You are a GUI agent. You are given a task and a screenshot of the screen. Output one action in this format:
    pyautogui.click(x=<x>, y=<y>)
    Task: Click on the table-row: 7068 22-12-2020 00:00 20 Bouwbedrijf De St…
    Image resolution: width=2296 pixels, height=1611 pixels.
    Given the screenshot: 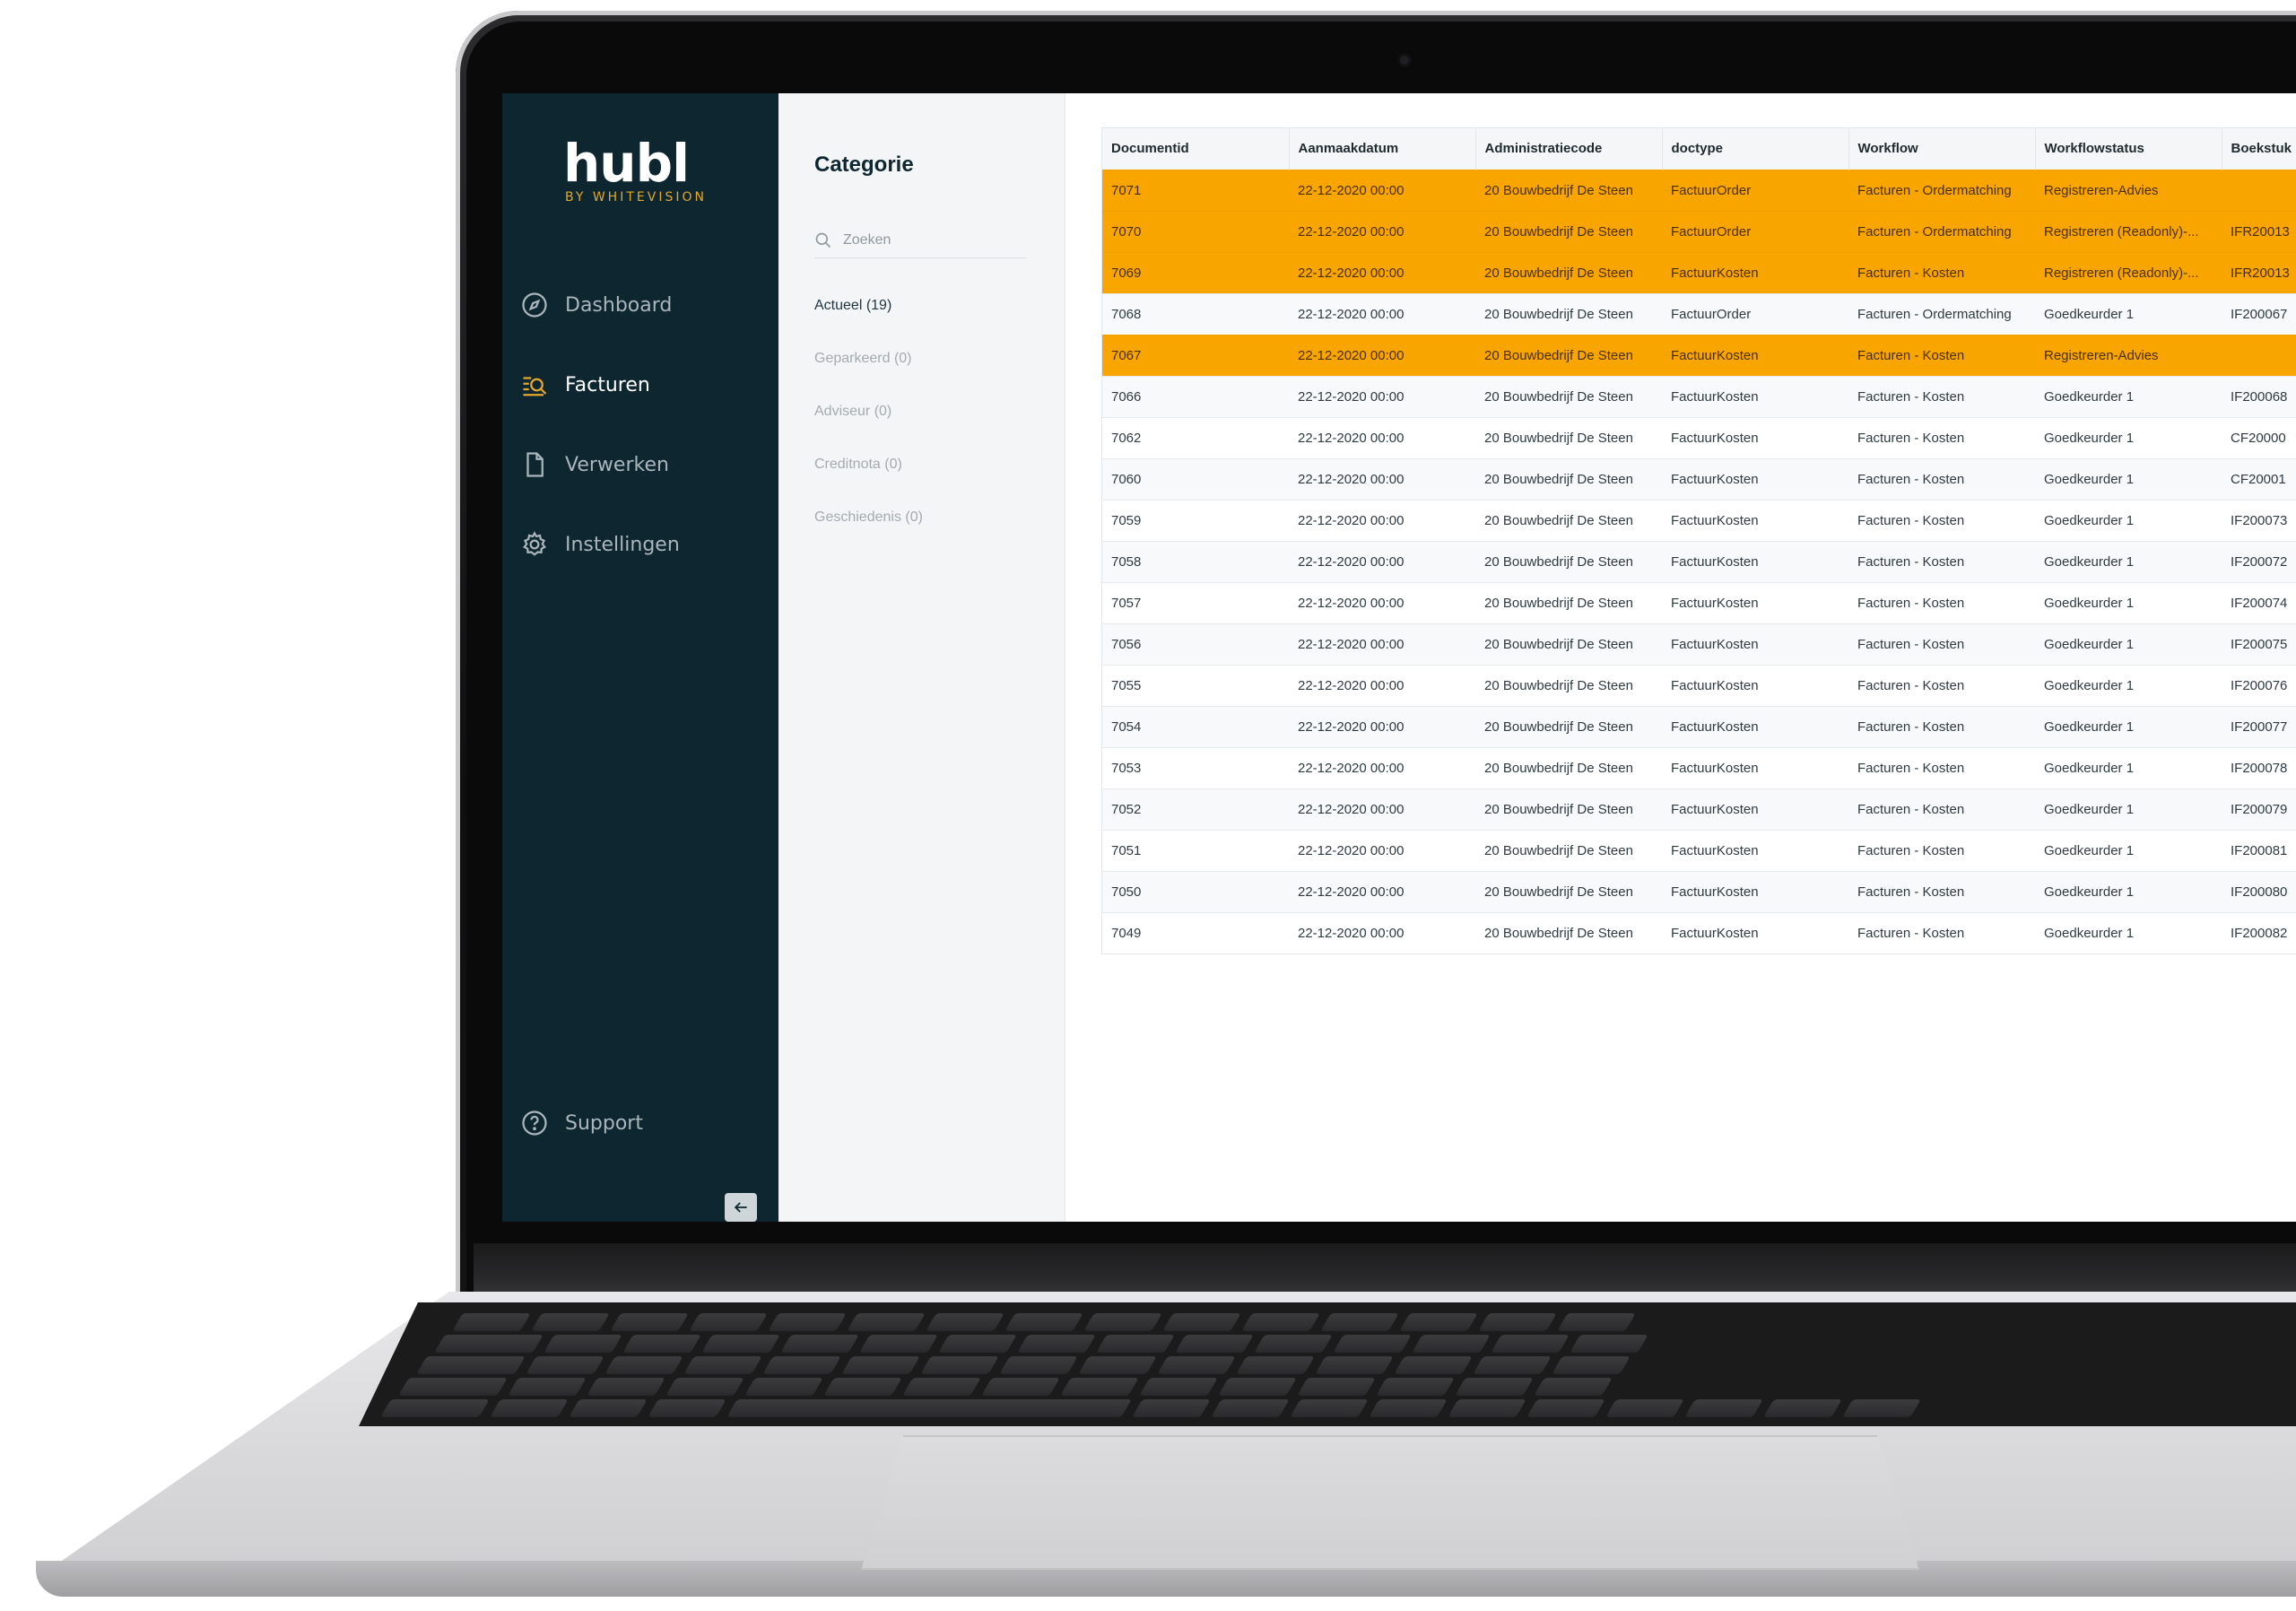 What is the action you would take?
    pyautogui.click(x=1699, y=313)
    